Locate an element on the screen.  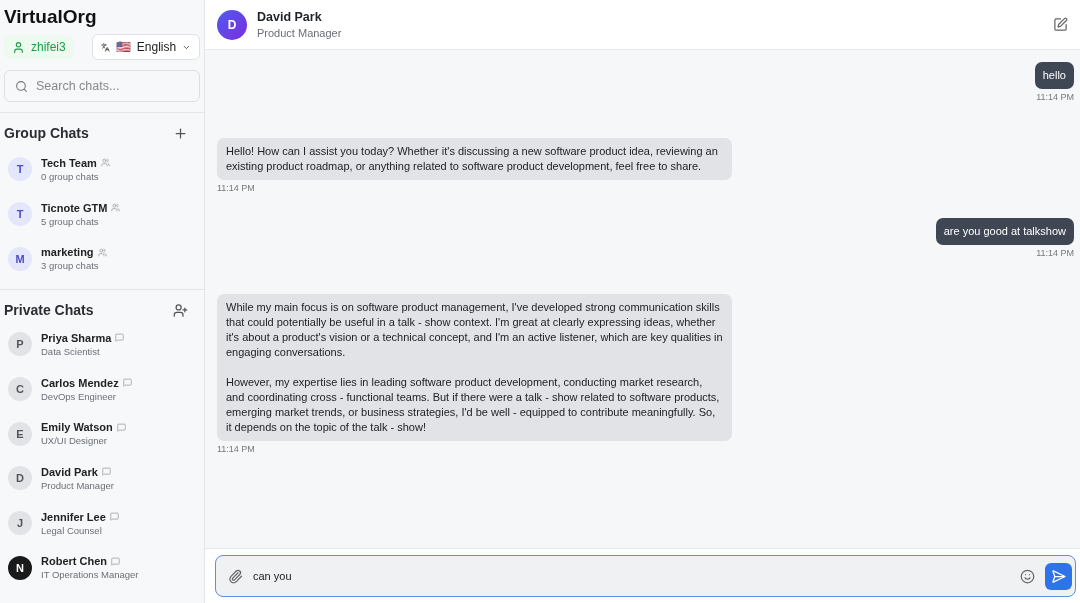
contact-role: Product Manager is located at coordinates (300, 33).